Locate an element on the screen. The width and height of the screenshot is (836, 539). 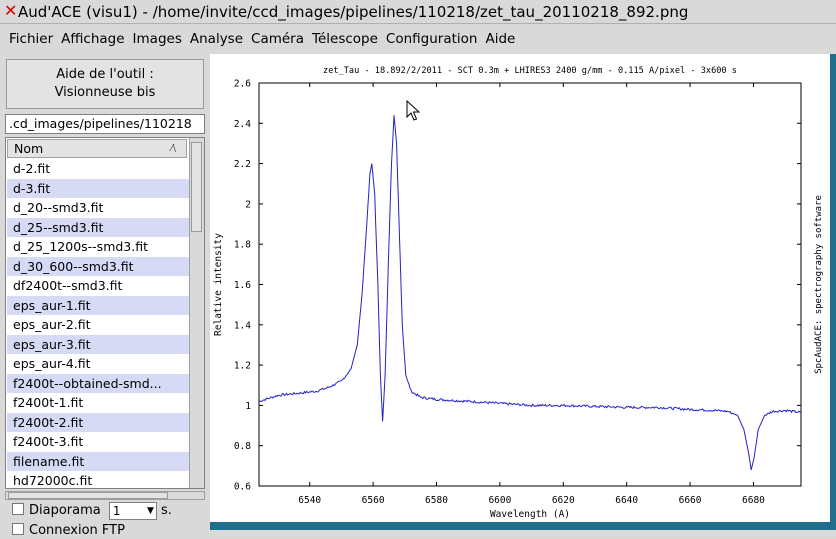
x-tick-label: 6680 is located at coordinates (753, 500).